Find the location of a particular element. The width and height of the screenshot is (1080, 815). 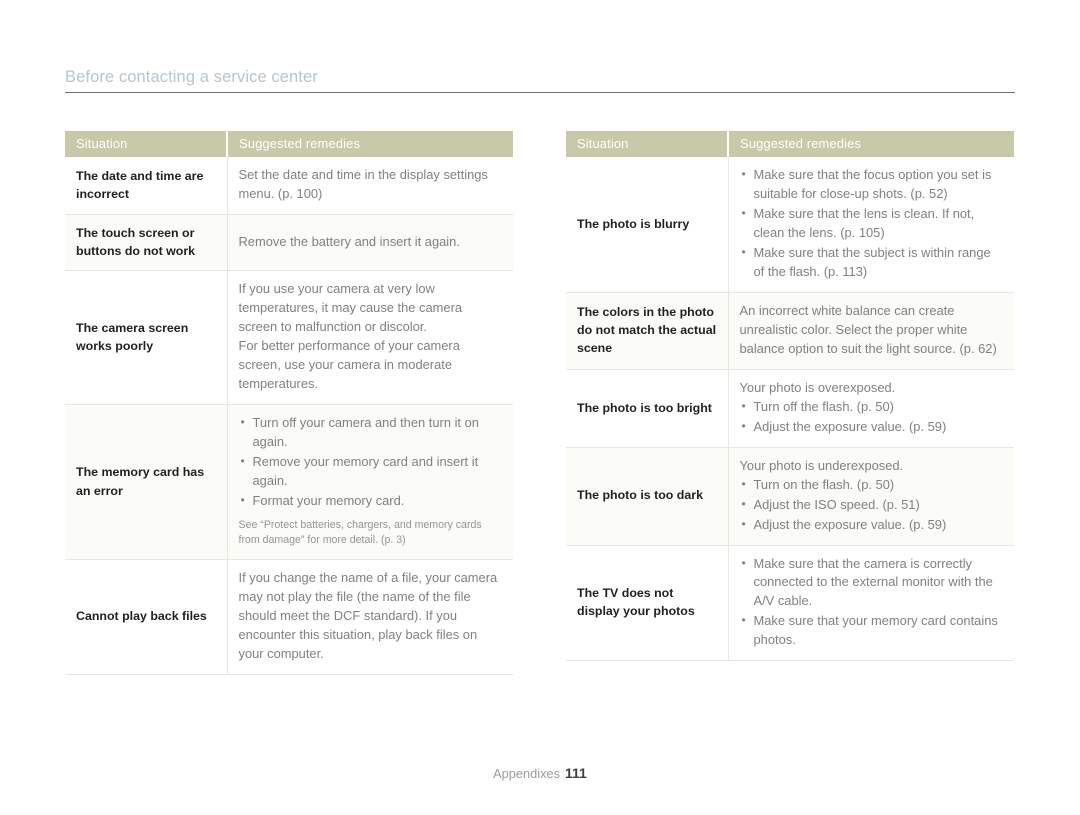

cell-remedies: Remove the battery and insert it again. is located at coordinates (370, 243).